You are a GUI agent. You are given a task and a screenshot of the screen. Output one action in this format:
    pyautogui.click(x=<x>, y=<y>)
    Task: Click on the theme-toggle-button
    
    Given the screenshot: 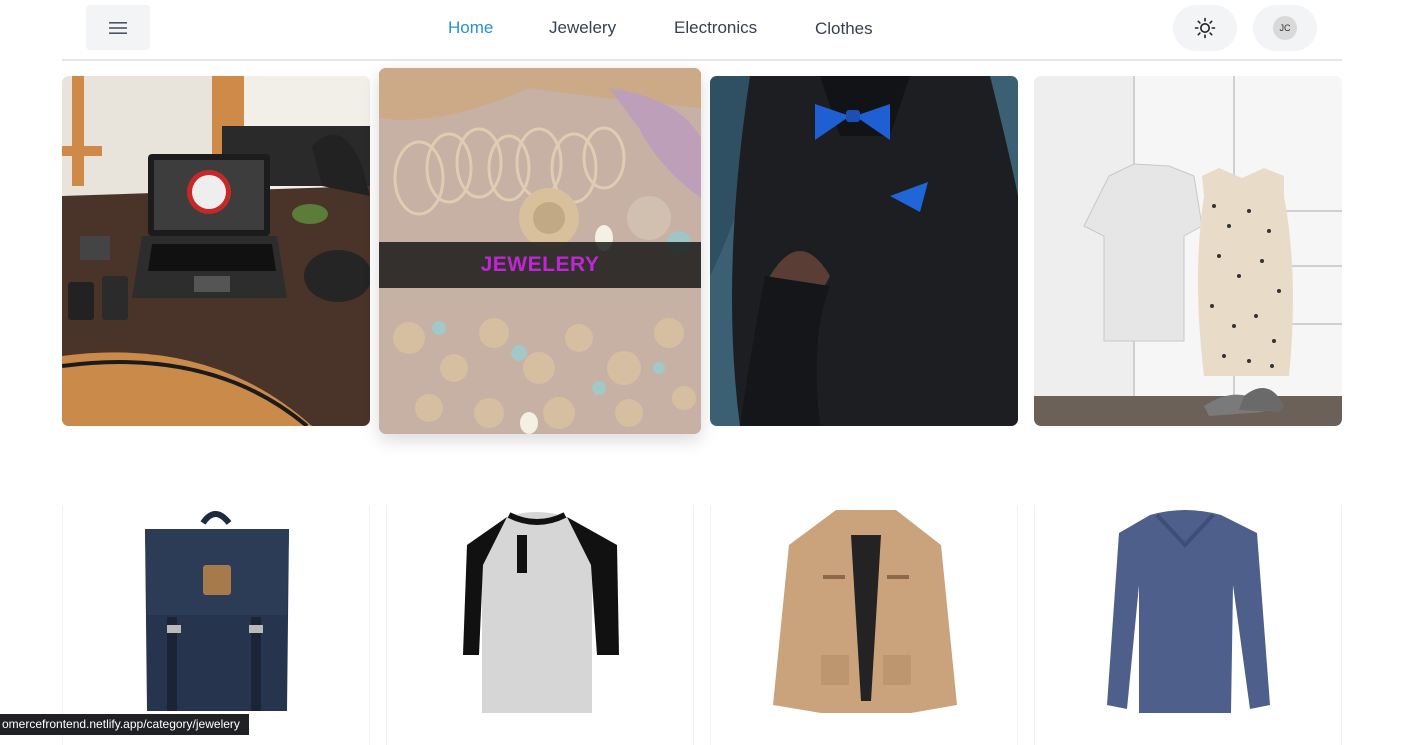 What is the action you would take?
    pyautogui.click(x=1205, y=28)
    